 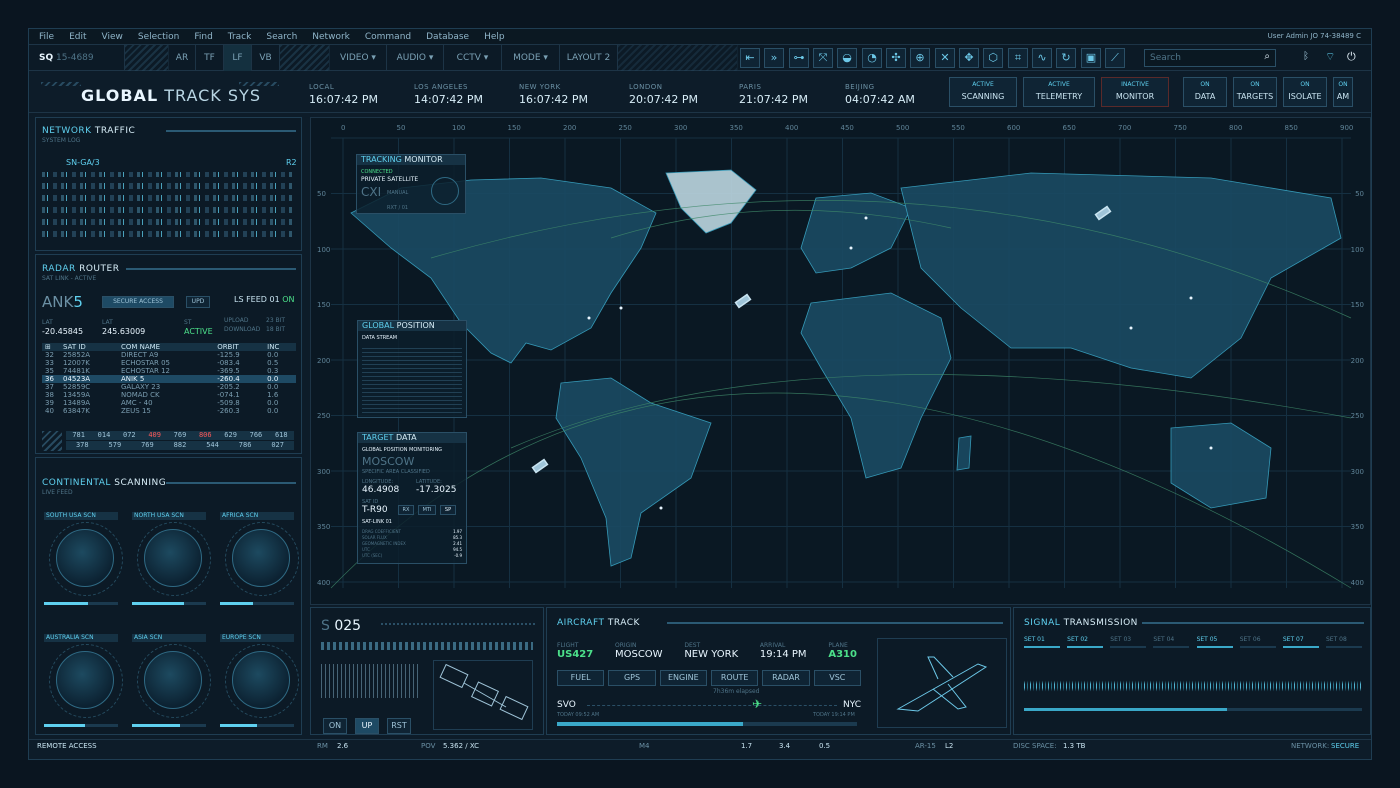 I want to click on table-row: 37 52859C GALAXY 23 -205.2 0.0, so click(x=169, y=387).